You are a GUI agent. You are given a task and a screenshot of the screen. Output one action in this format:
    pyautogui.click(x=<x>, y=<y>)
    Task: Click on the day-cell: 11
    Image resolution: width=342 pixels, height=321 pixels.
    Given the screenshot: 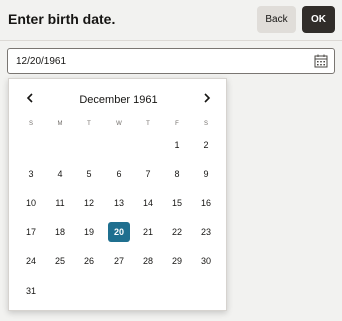 What is the action you would take?
    pyautogui.click(x=60, y=203)
    